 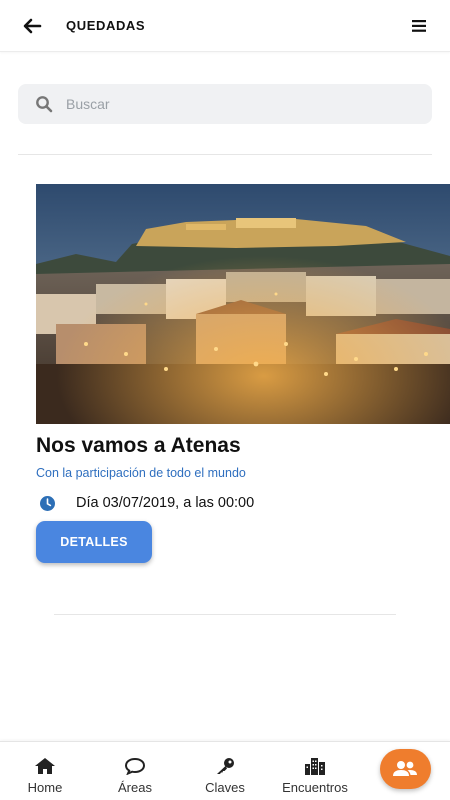 What do you see at coordinates (141, 473) in the screenshot?
I see `event-subtitle: Con la participación de todo el mundo` at bounding box center [141, 473].